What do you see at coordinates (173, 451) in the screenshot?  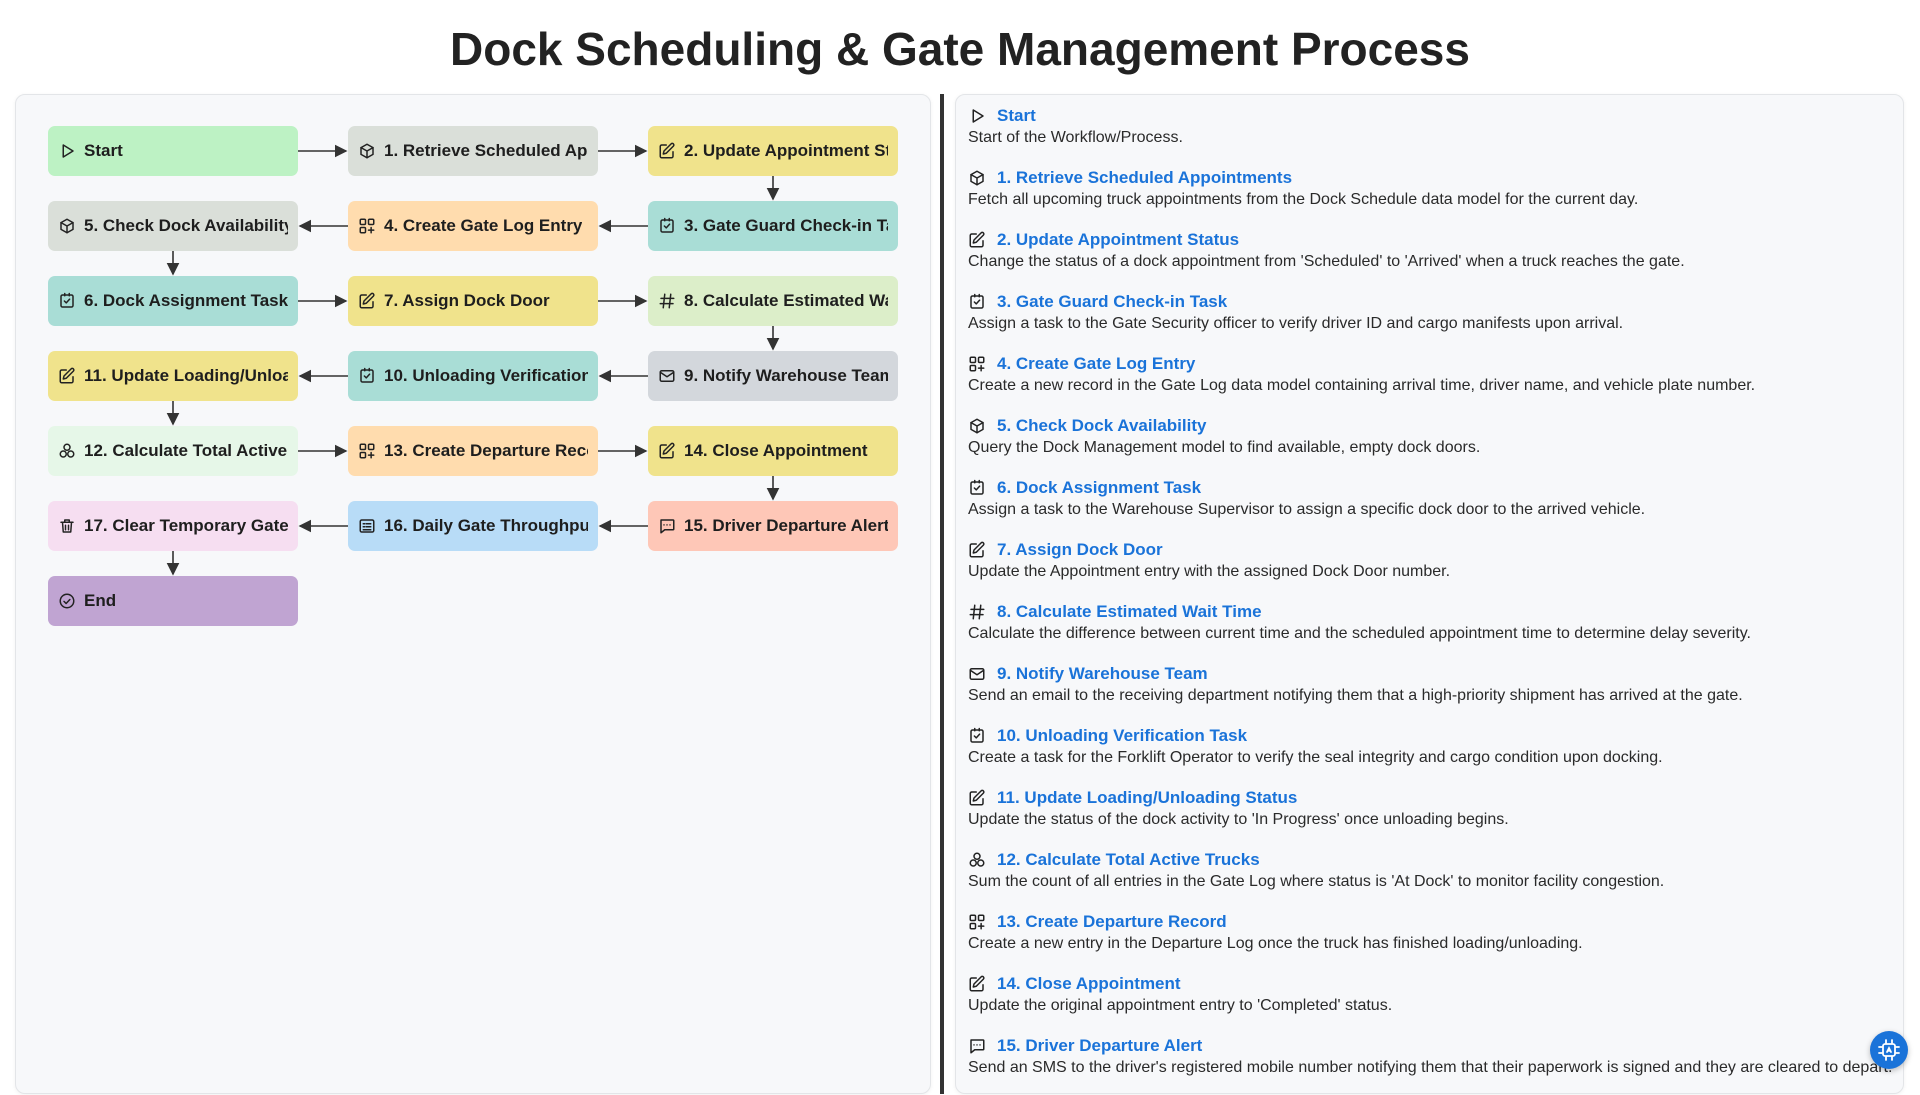 I see `flow-node-12-calculate-total-active-trucks: 12. Calculate Total Active Trucks` at bounding box center [173, 451].